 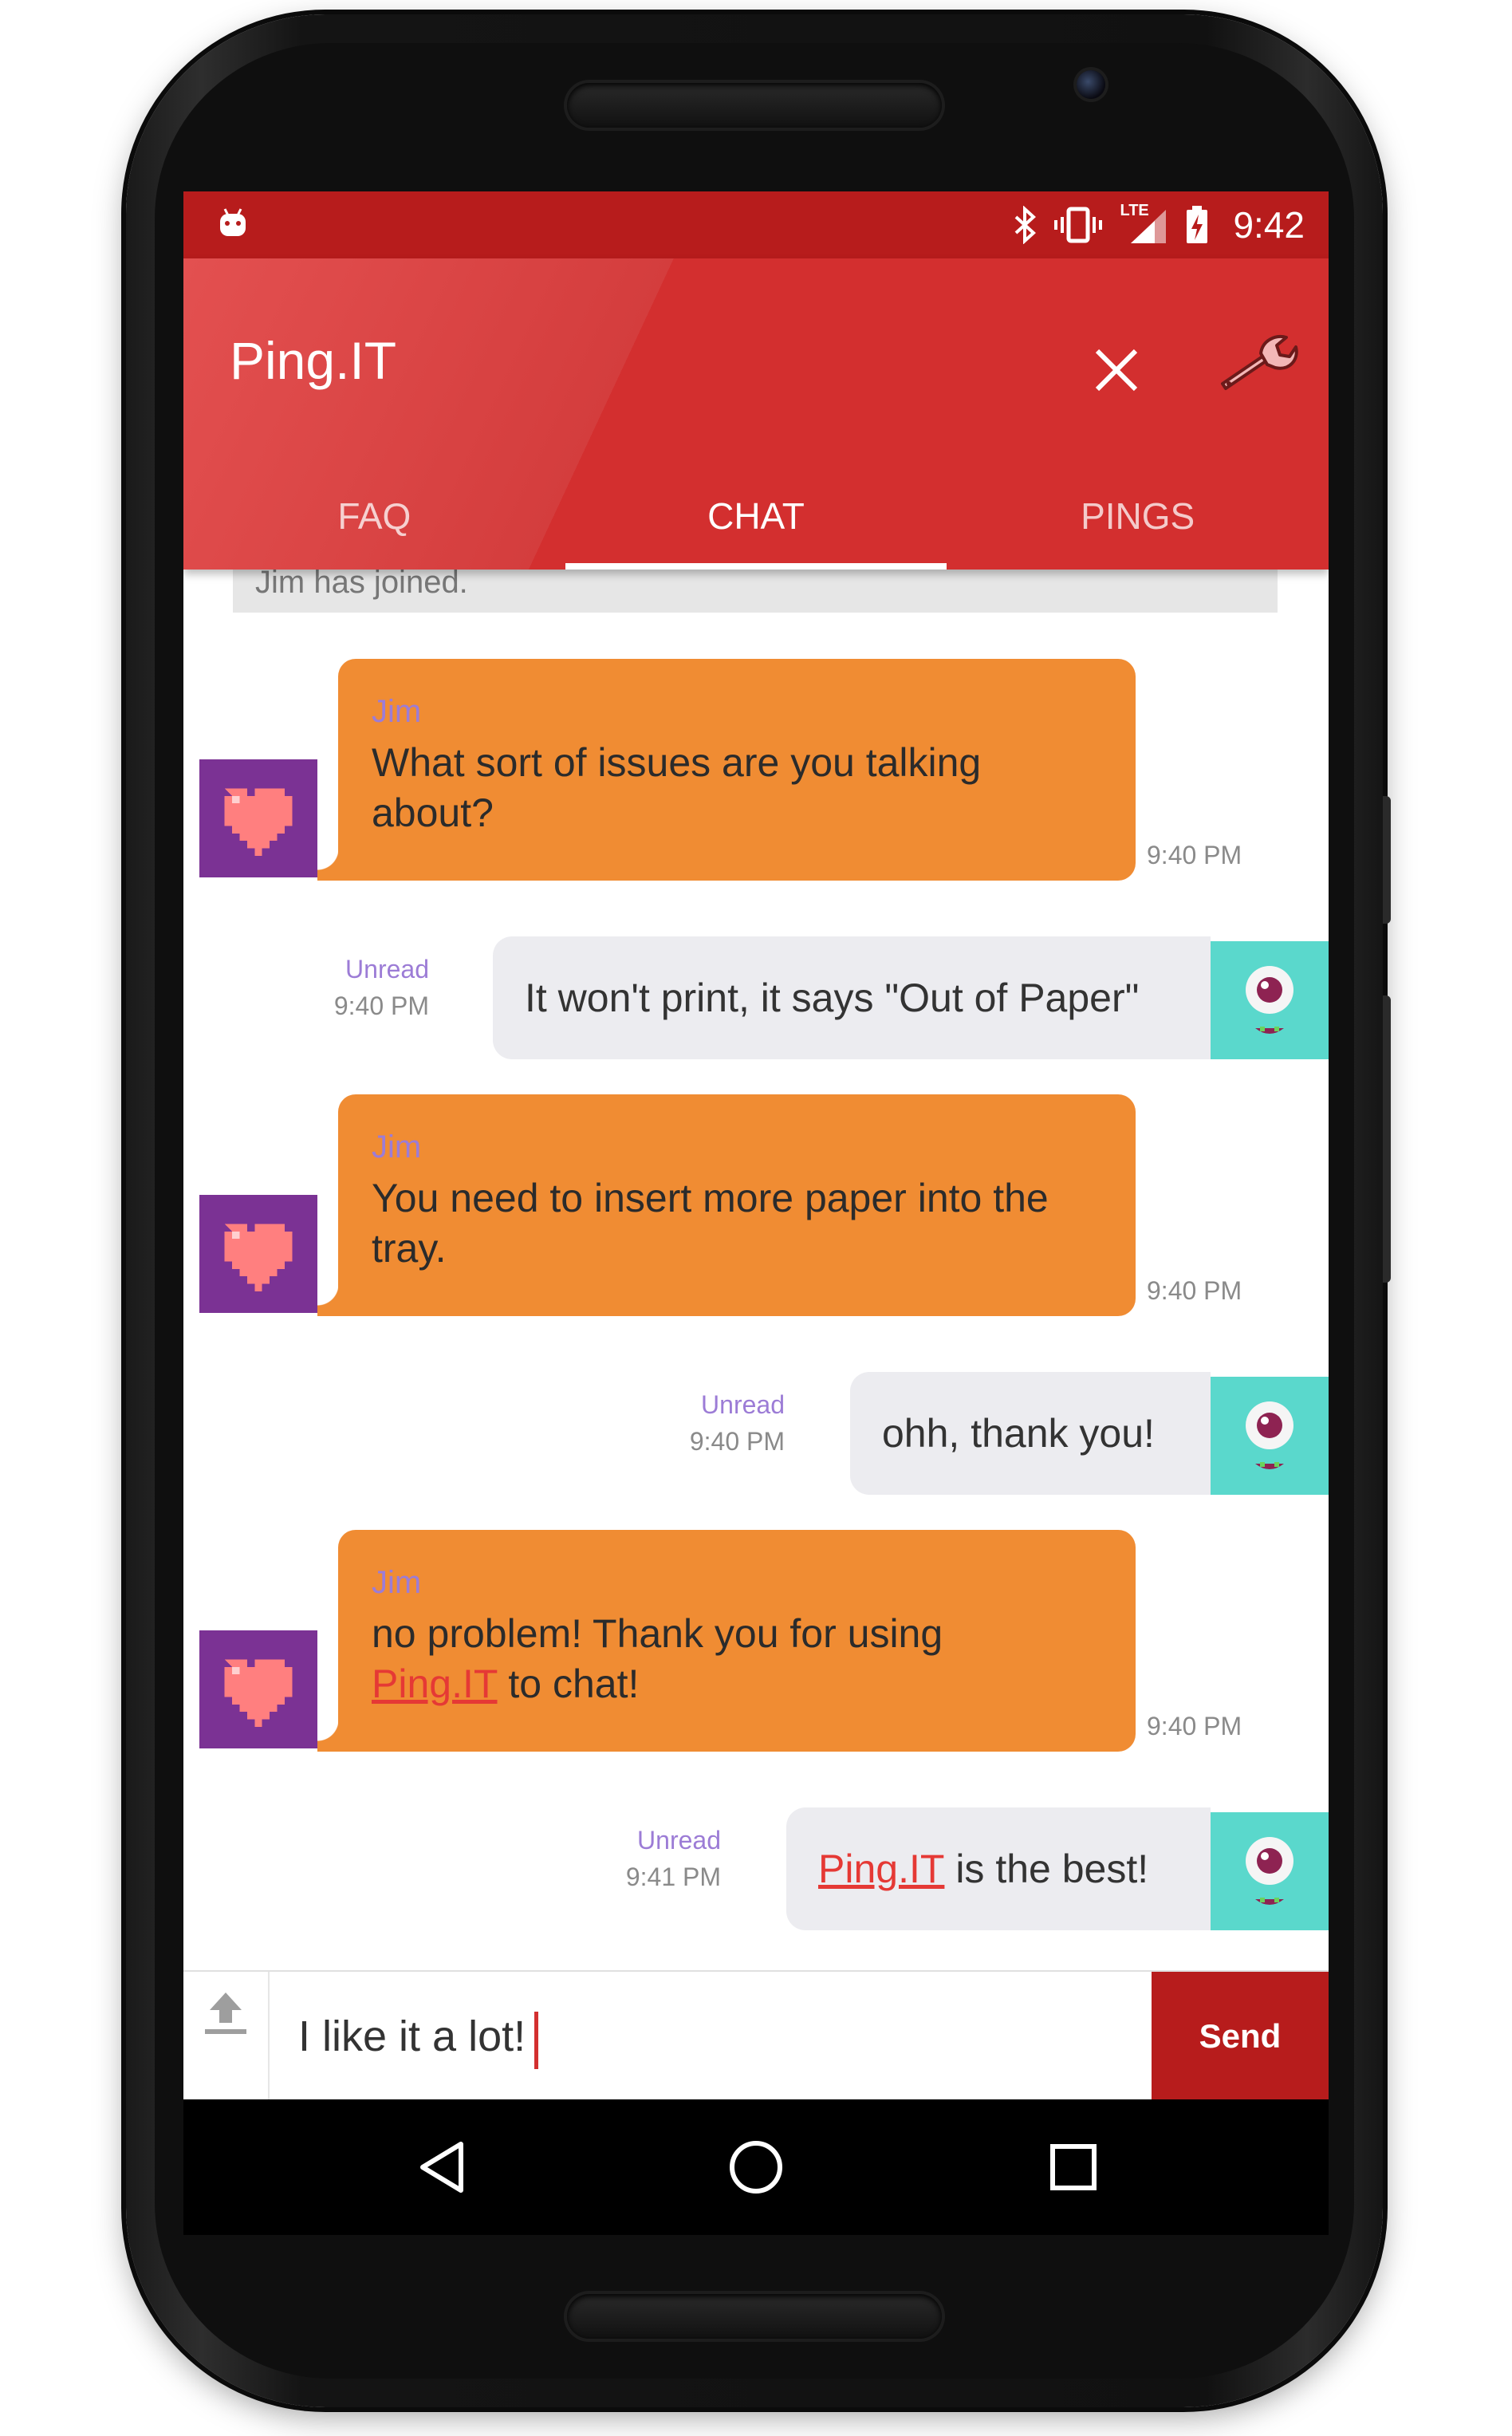 I want to click on message-text-part: no problem! Thank you for using, so click(x=657, y=1634).